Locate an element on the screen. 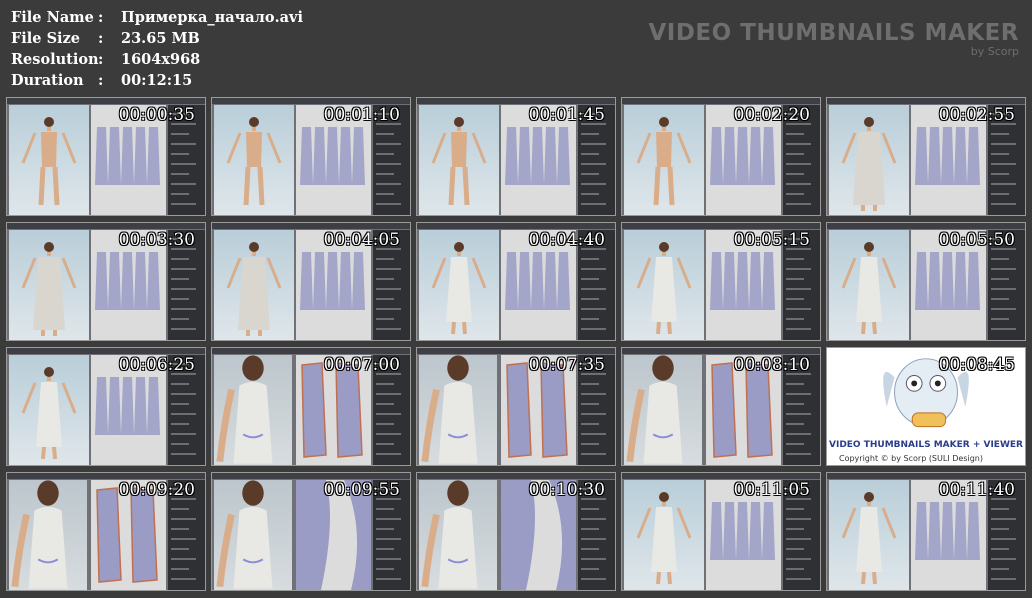 This screenshot has width=1032, height=598. thumbnail-19: 00:11:05 is located at coordinates (721, 531).